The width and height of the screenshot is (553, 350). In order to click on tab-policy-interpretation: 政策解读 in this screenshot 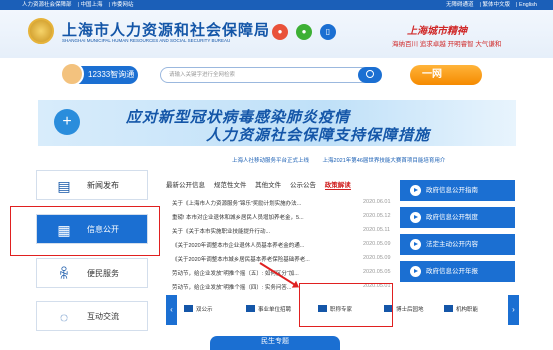, I will do `click(337, 186)`.